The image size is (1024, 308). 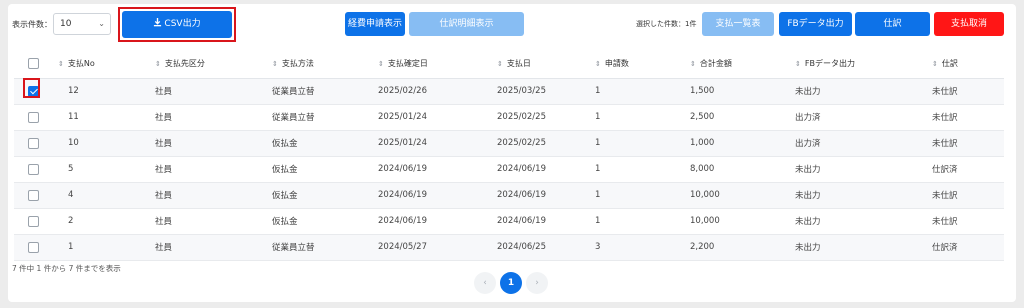 I want to click on csv-export-button: CSV出力, so click(x=177, y=24).